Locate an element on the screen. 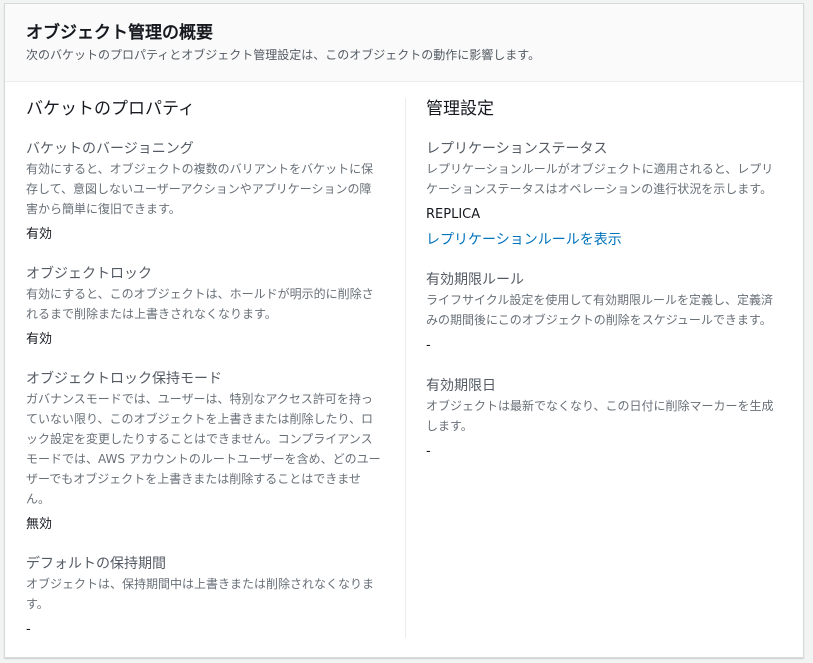  default-retention-label: デフォルトの保持期間 is located at coordinates (96, 564).